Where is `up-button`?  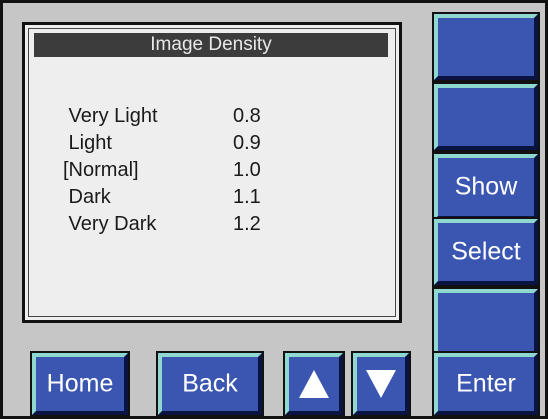 up-button is located at coordinates (314, 384).